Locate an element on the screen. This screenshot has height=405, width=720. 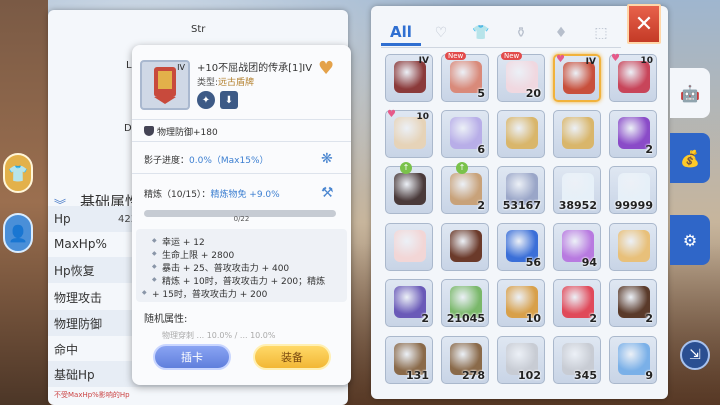
tab-card-icon: ⬚ is located at coordinates (601, 33).